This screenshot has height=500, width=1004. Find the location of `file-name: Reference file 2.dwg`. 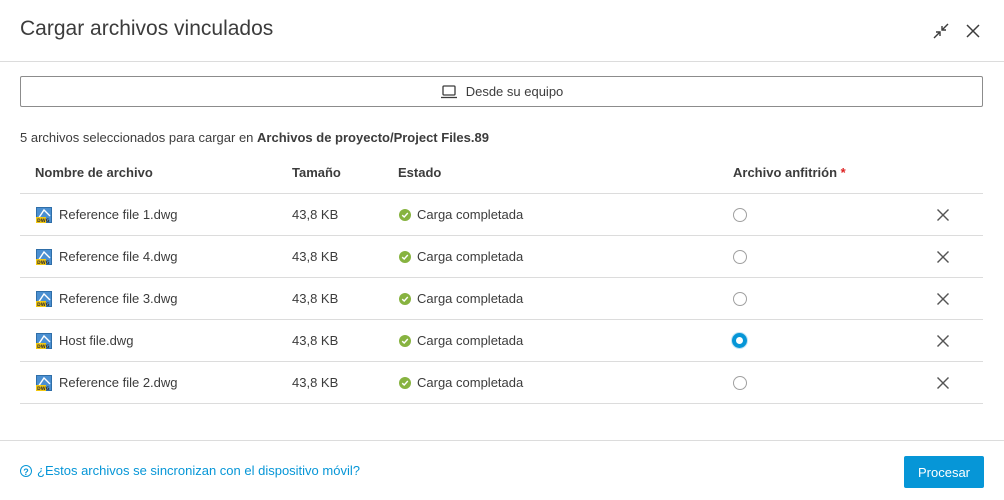

file-name: Reference file 2.dwg is located at coordinates (118, 382).